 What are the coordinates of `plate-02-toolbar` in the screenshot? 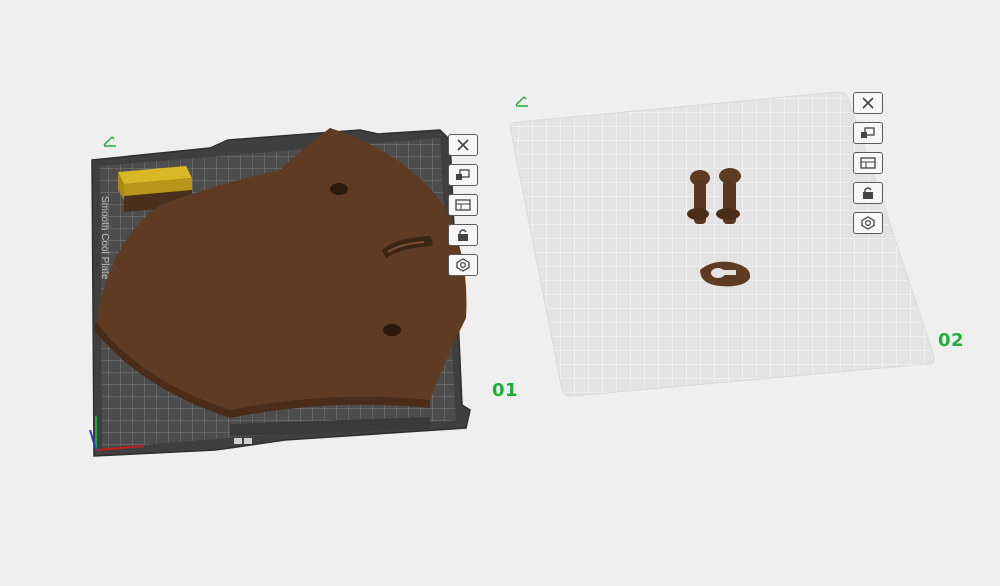 It's located at (868, 167).